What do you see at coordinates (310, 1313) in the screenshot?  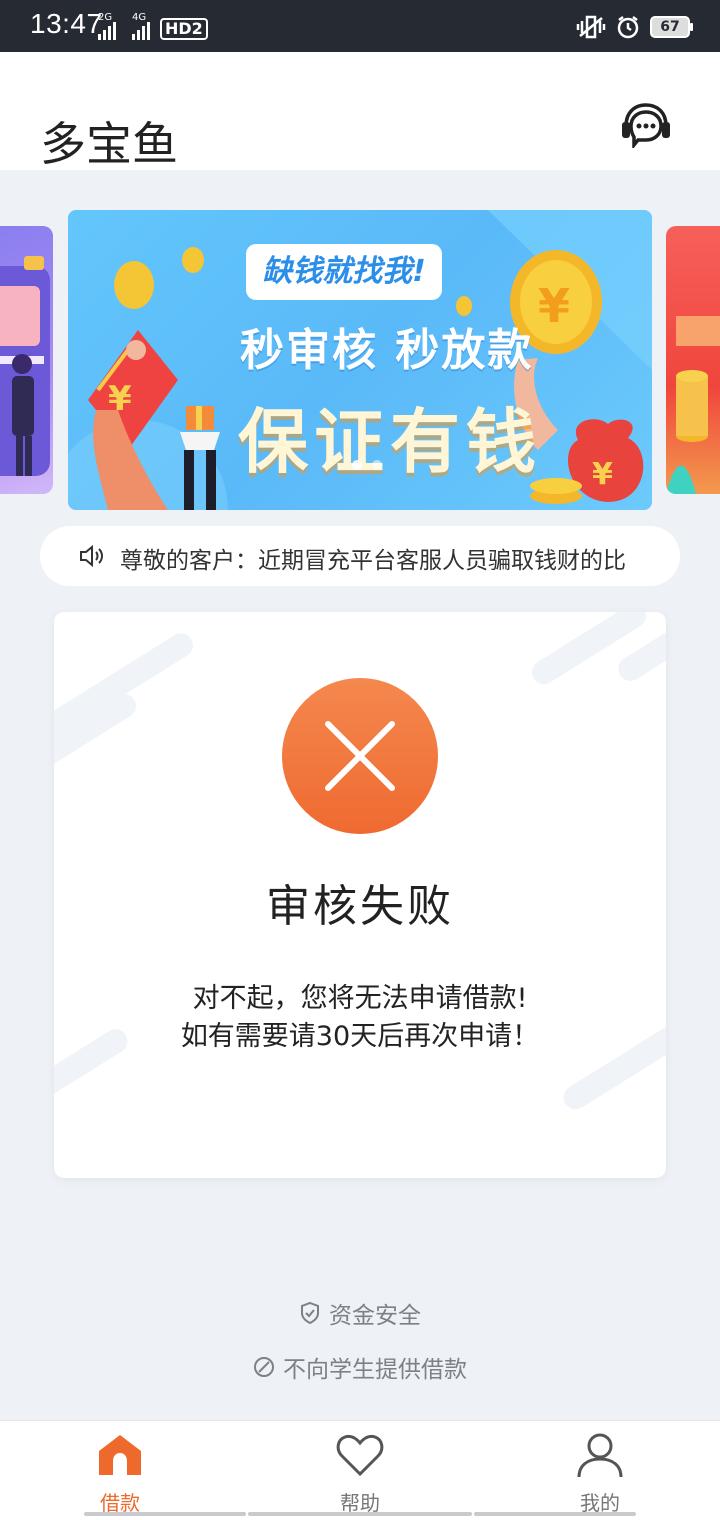 I see `shield-icon` at bounding box center [310, 1313].